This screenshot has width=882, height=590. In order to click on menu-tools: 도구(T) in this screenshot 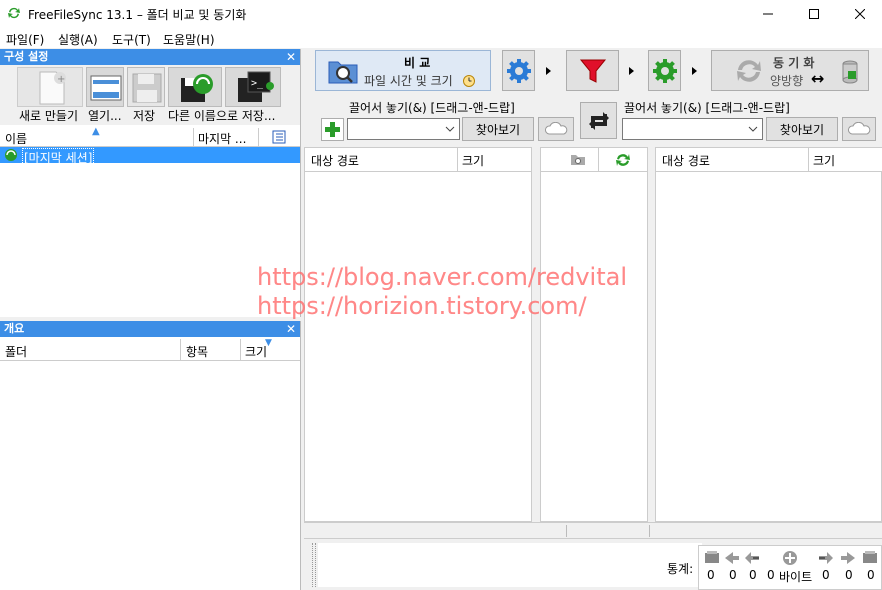, I will do `click(131, 39)`.